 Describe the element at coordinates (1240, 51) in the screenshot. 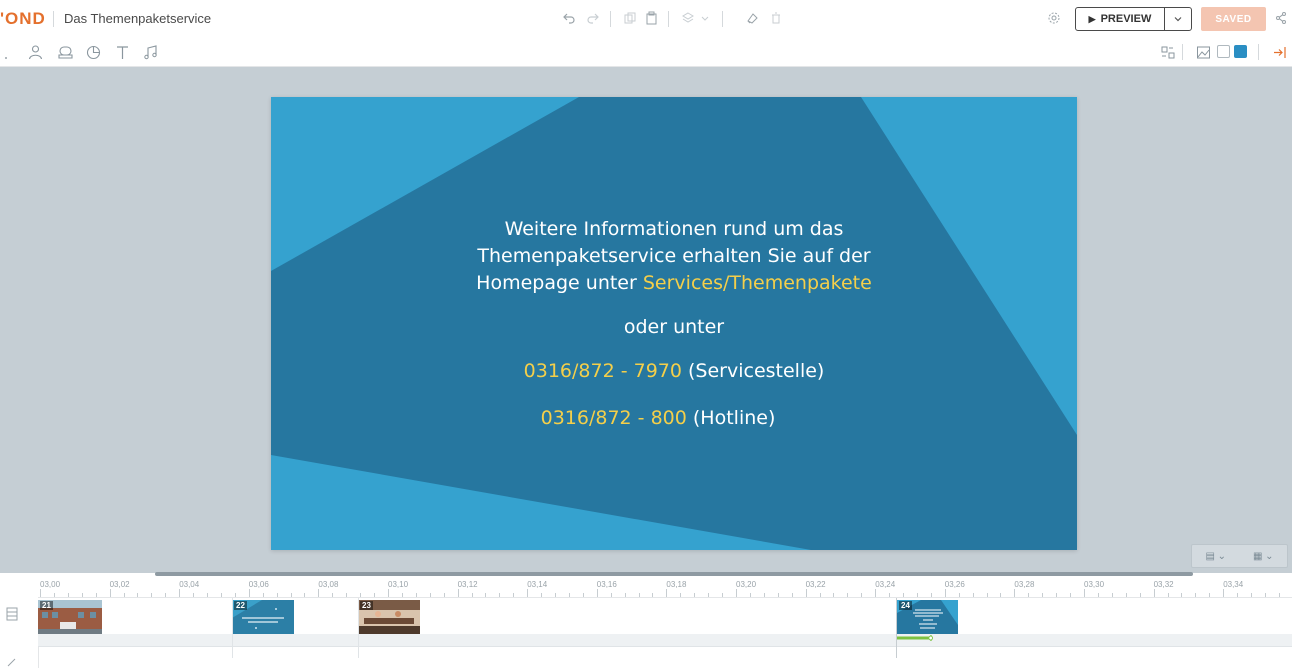

I see `color-swatch-blue` at that location.